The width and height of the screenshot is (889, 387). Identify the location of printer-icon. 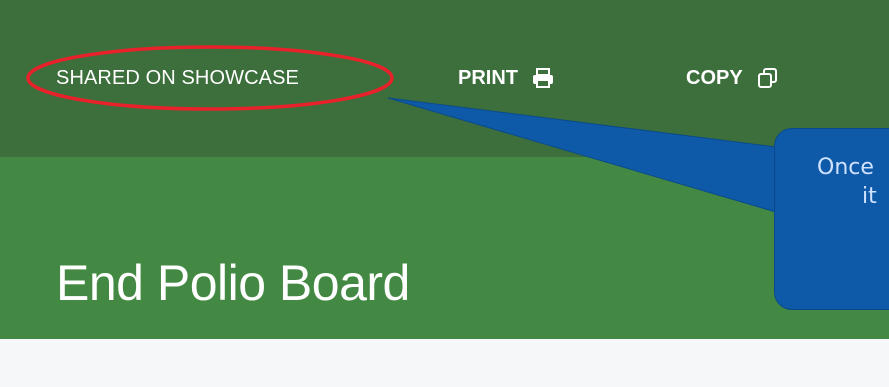
(543, 78).